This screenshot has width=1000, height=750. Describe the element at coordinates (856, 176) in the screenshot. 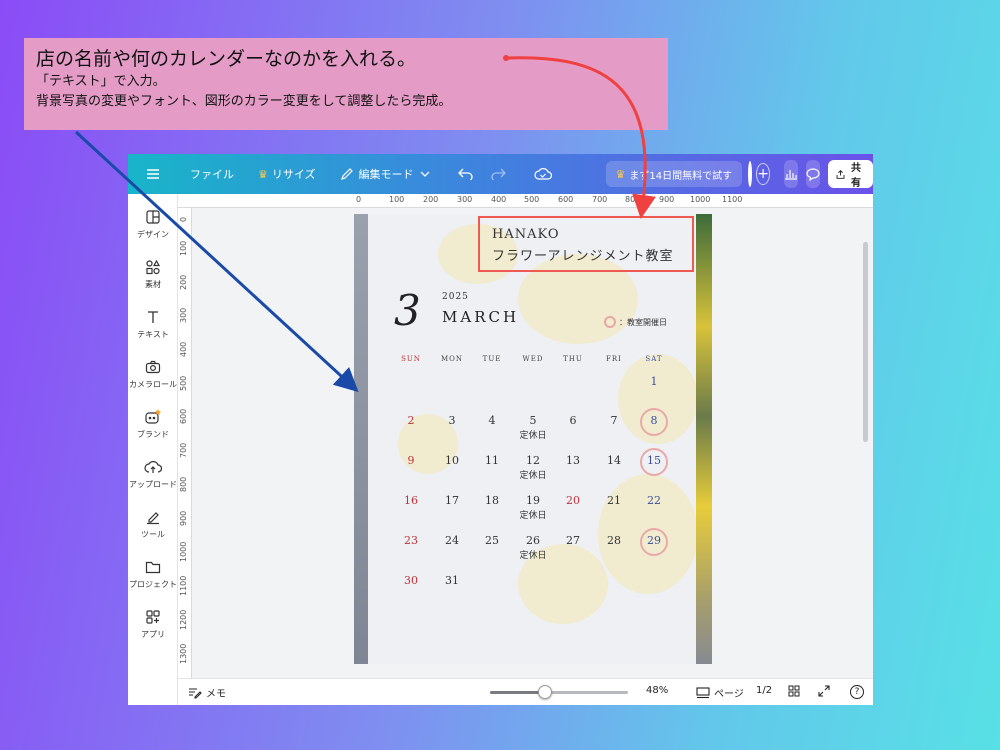

I see `share-label: 共有` at that location.